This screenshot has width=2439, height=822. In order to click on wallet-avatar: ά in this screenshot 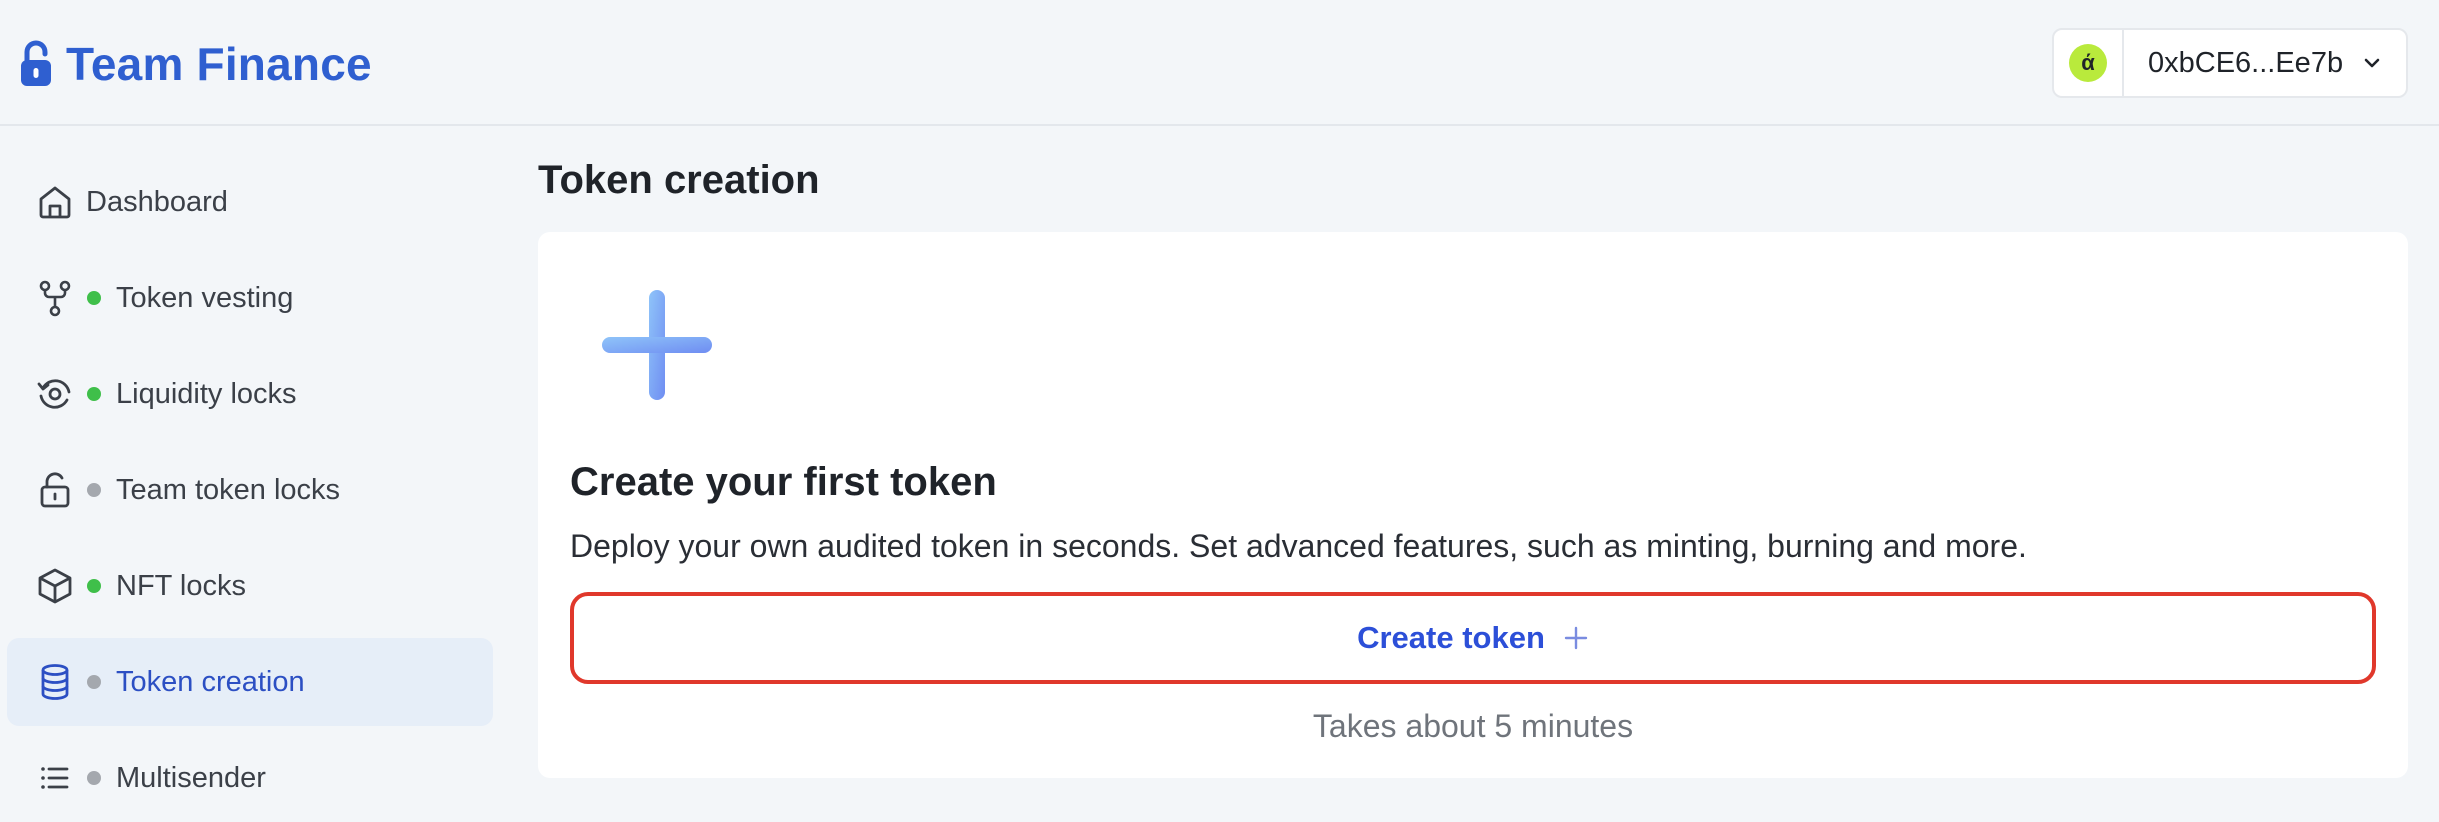, I will do `click(2088, 63)`.